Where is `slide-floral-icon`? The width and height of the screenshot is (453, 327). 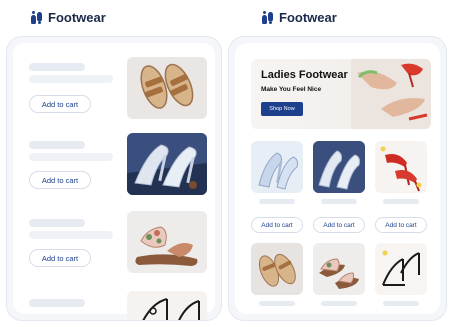 slide-floral-icon is located at coordinates (166, 246).